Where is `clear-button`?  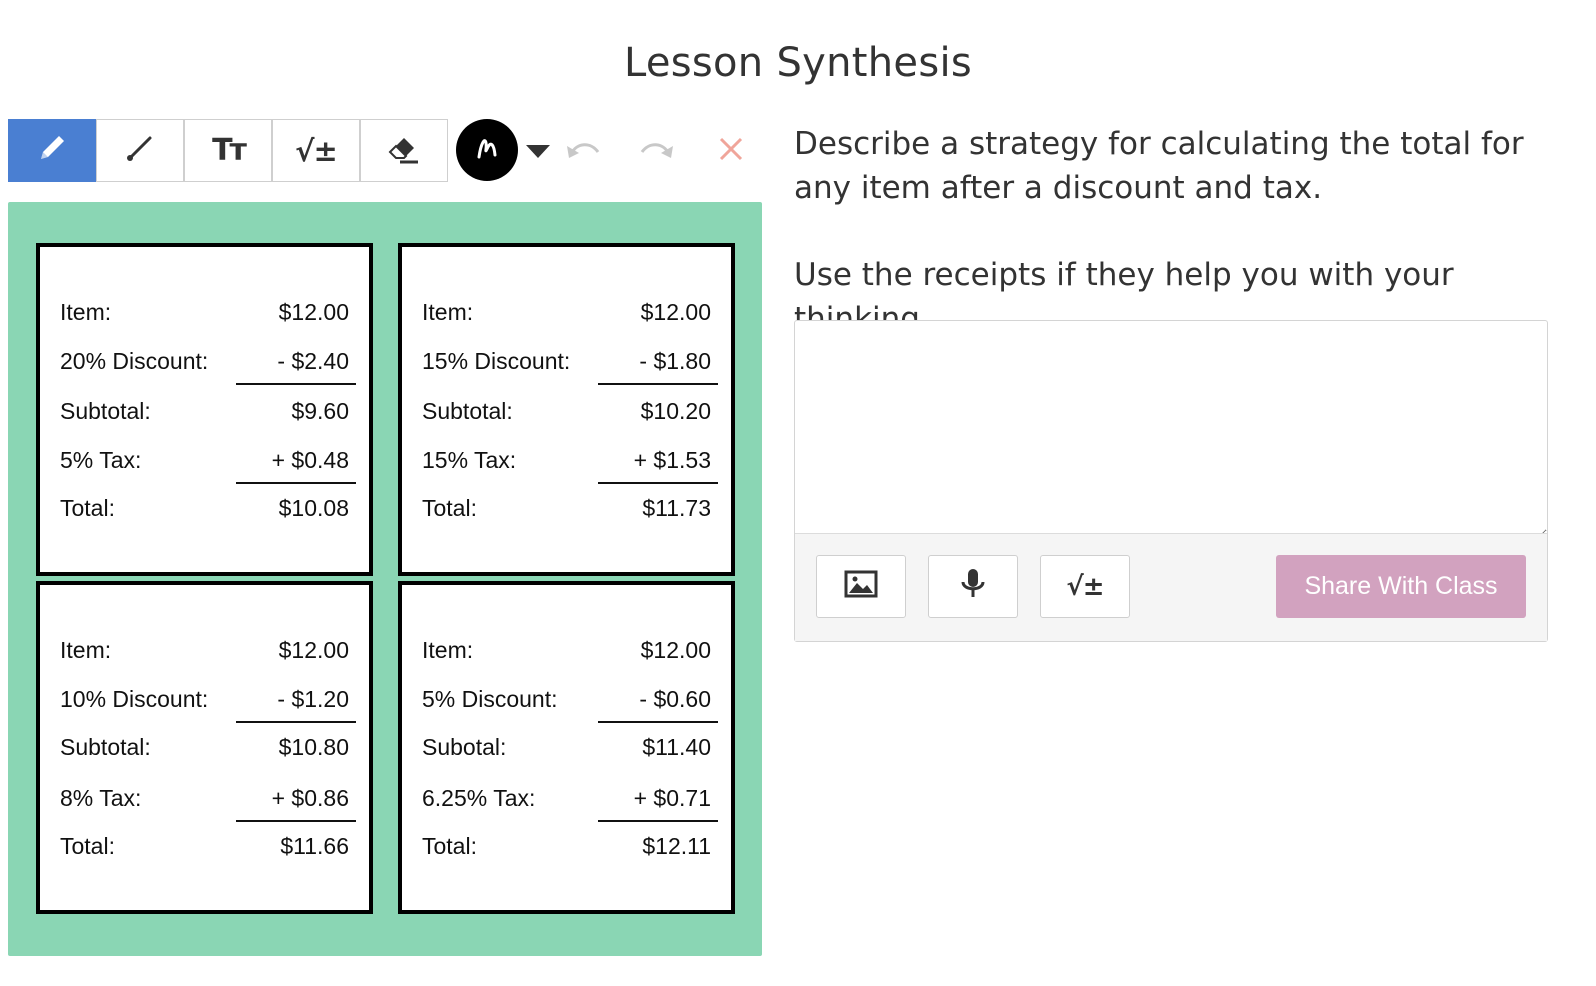
clear-button is located at coordinates (731, 151).